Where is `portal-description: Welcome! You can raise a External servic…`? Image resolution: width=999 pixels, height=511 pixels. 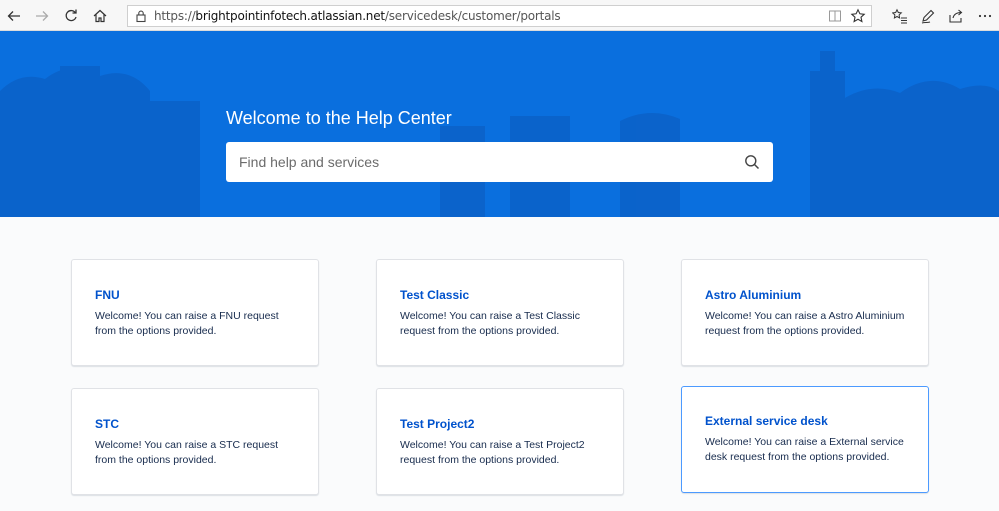 portal-description: Welcome! You can raise a External servic… is located at coordinates (804, 449).